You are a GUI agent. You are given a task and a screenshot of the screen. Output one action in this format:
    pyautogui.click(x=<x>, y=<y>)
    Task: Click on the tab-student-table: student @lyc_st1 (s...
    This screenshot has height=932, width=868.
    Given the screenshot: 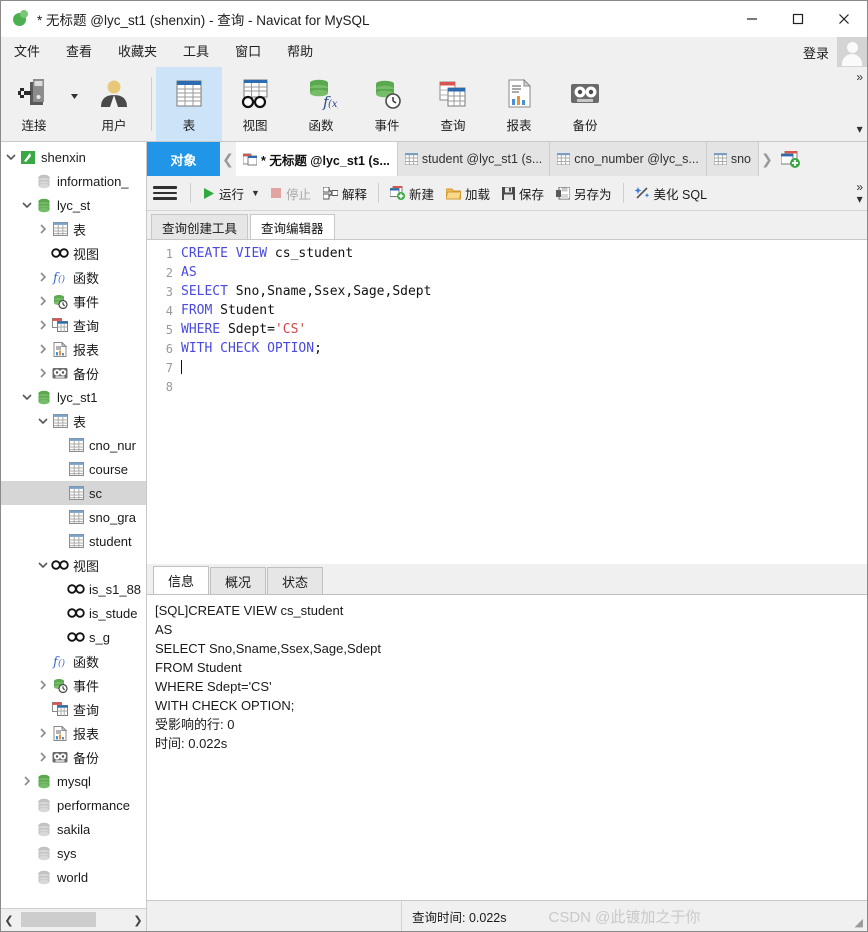 What is the action you would take?
    pyautogui.click(x=474, y=159)
    